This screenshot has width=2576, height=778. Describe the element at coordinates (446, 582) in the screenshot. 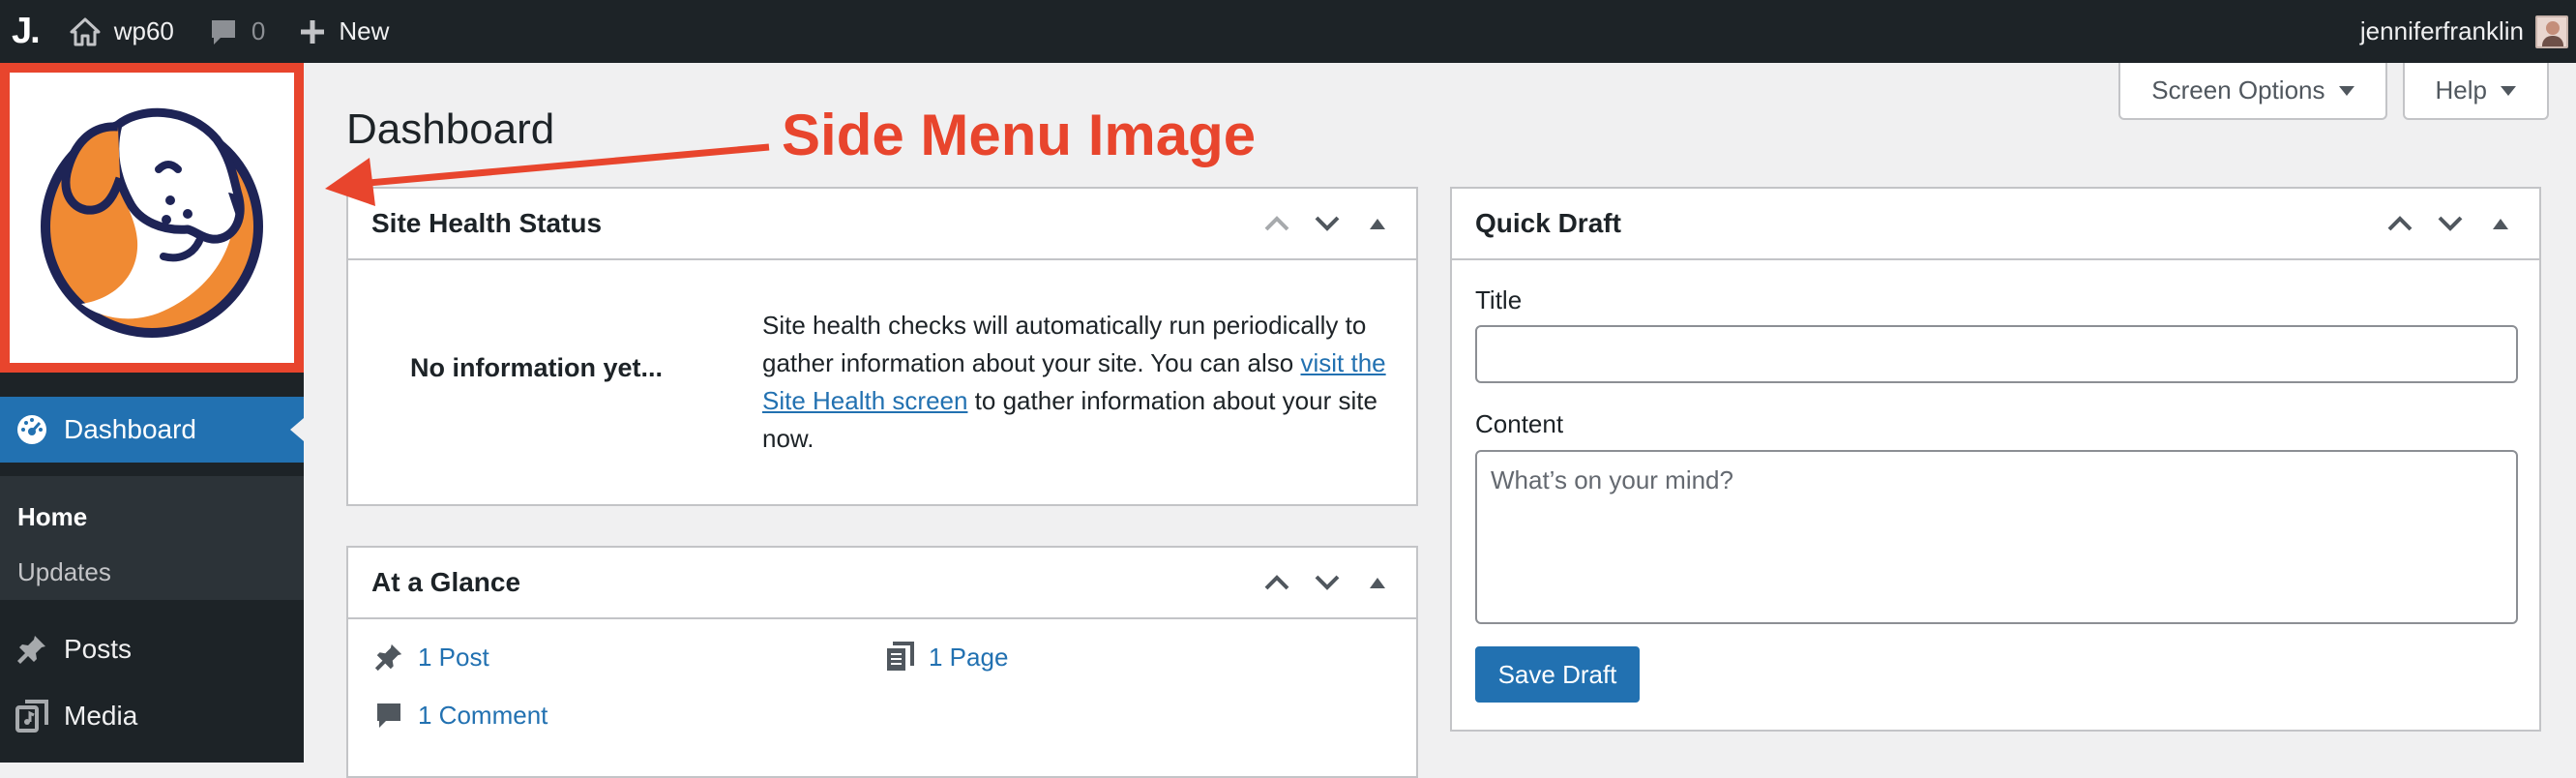

I see `widget-title: At a Glance` at that location.